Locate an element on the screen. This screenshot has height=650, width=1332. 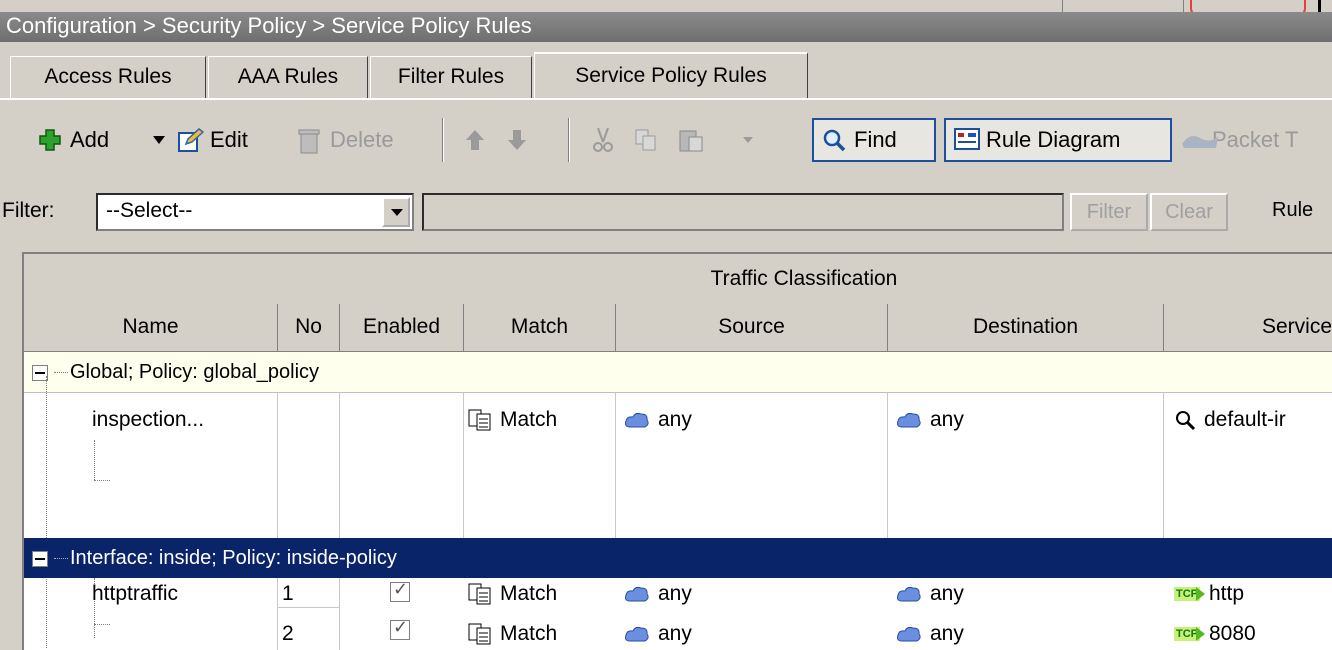
rule-diagram-label: Rule Diagram is located at coordinates (1053, 139).